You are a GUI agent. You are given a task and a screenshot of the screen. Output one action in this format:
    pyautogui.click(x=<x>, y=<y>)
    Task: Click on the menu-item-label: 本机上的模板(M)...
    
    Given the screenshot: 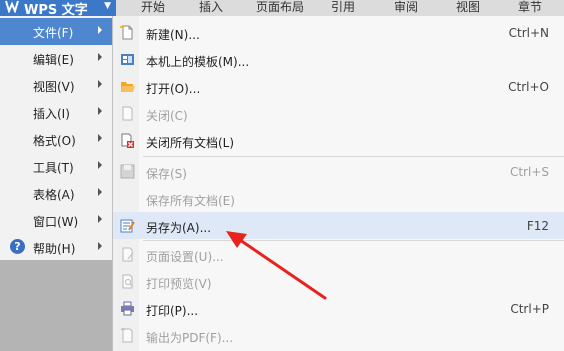 What is the action you would take?
    pyautogui.click(x=198, y=62)
    